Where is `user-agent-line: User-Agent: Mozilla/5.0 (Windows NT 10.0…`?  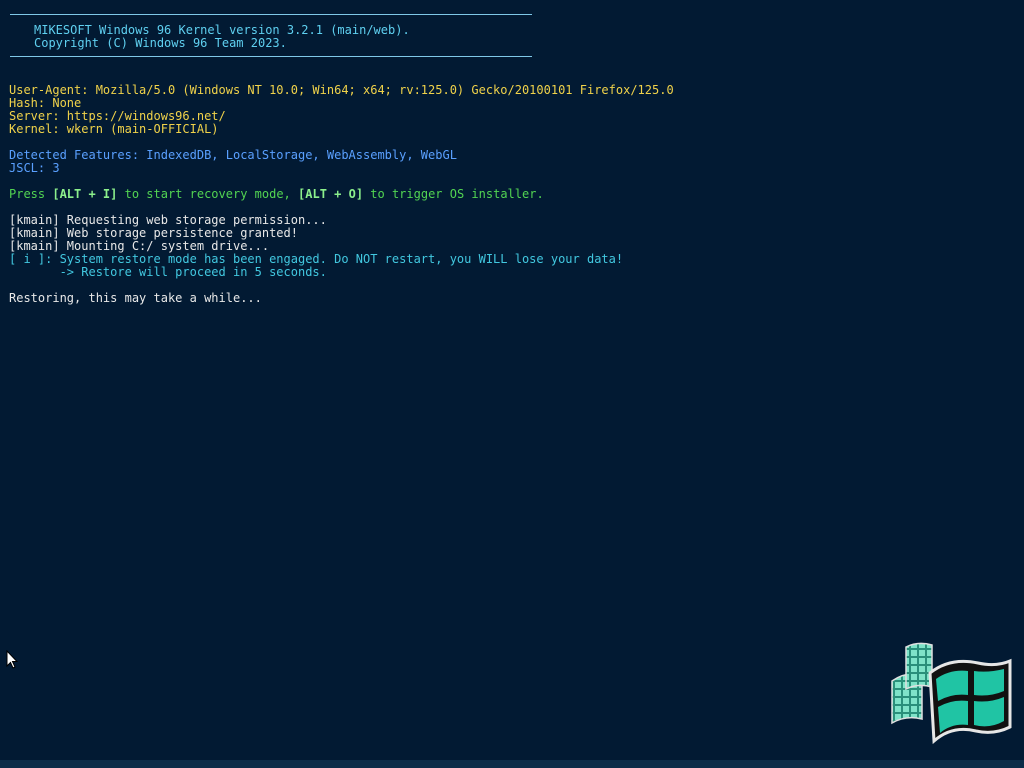
user-agent-line: User-Agent: Mozilla/5.0 (Windows NT 10.0… is located at coordinates (341, 90).